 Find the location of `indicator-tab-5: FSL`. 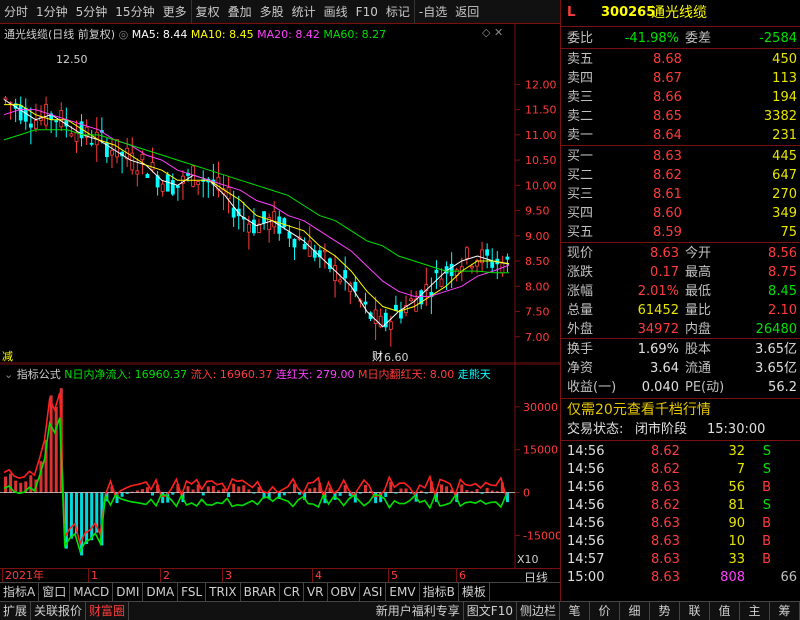

indicator-tab-5: FSL is located at coordinates (192, 591).